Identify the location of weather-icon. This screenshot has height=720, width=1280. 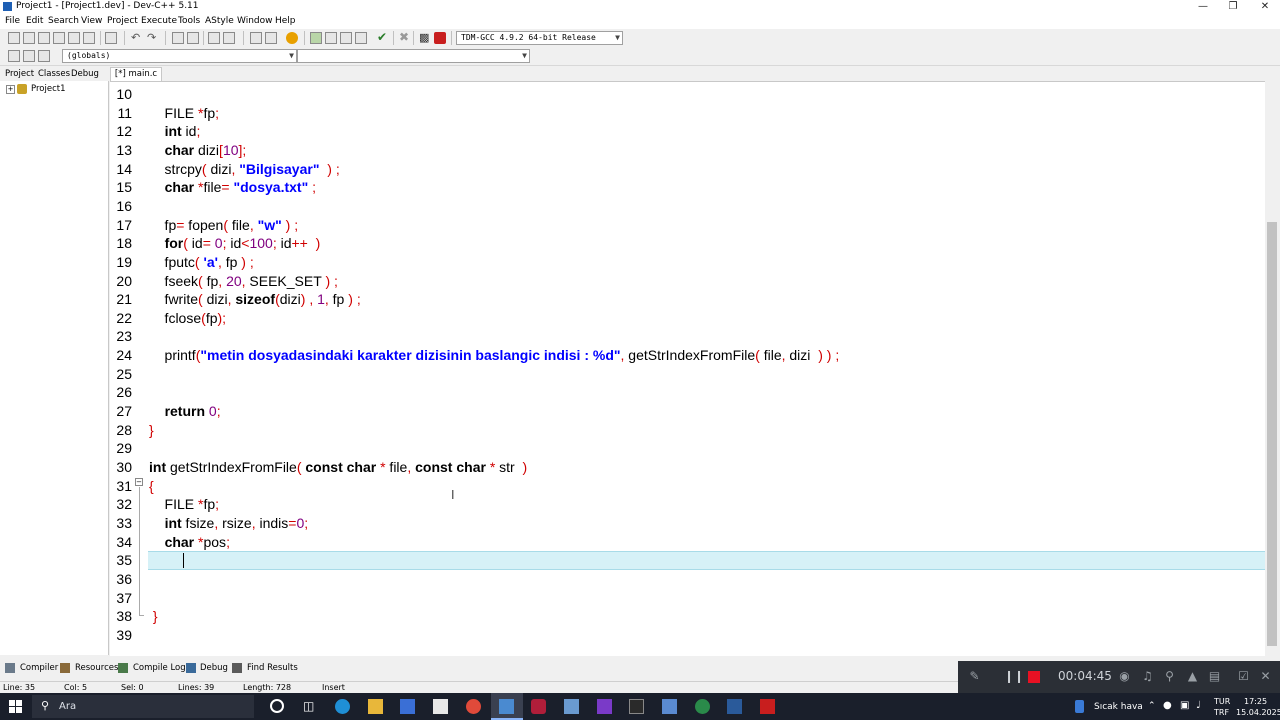
(1079, 706).